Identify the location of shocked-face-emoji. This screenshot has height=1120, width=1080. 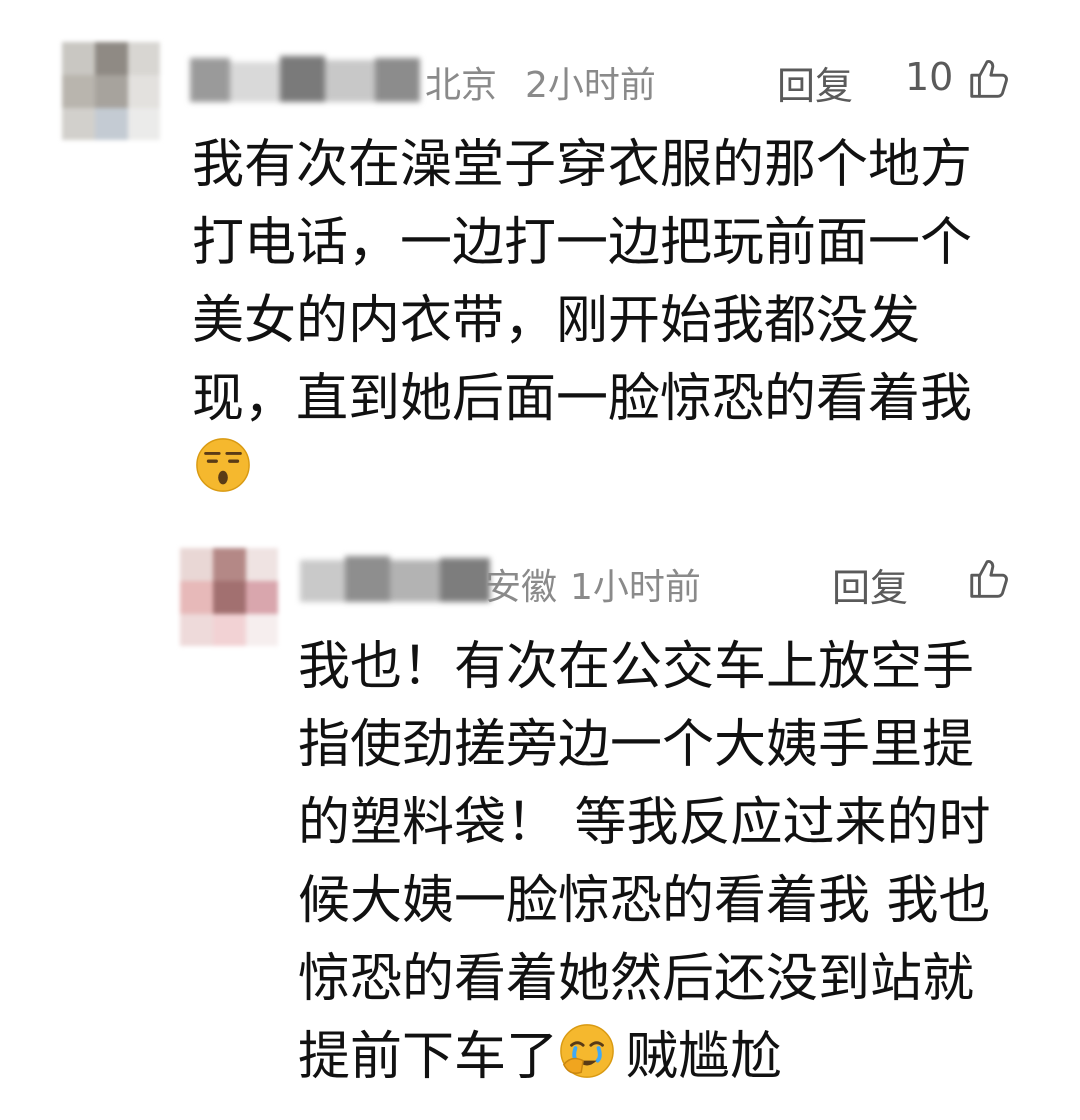
(223, 465).